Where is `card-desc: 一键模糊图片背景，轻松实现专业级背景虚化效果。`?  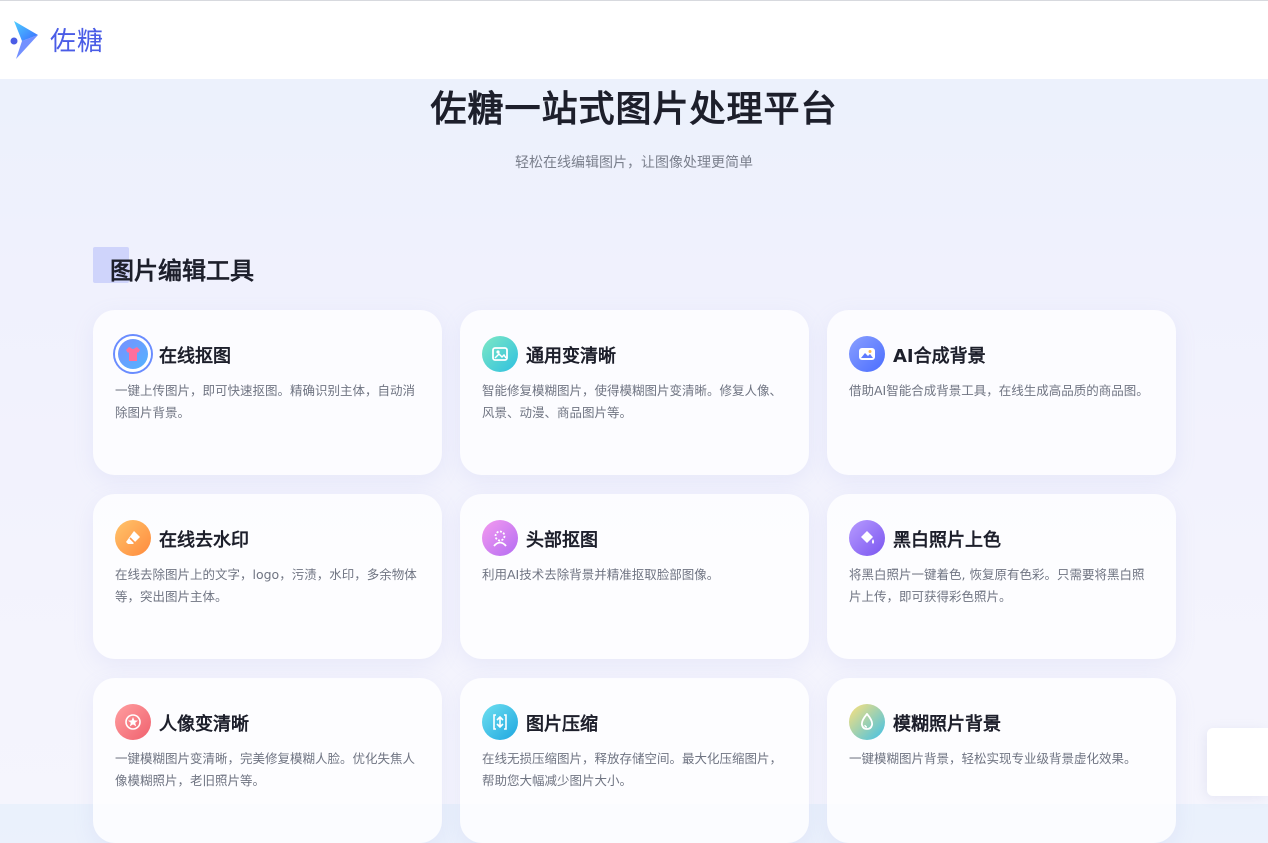
card-desc: 一键模糊图片背景，轻松实现专业级背景虚化效果。 is located at coordinates (993, 758).